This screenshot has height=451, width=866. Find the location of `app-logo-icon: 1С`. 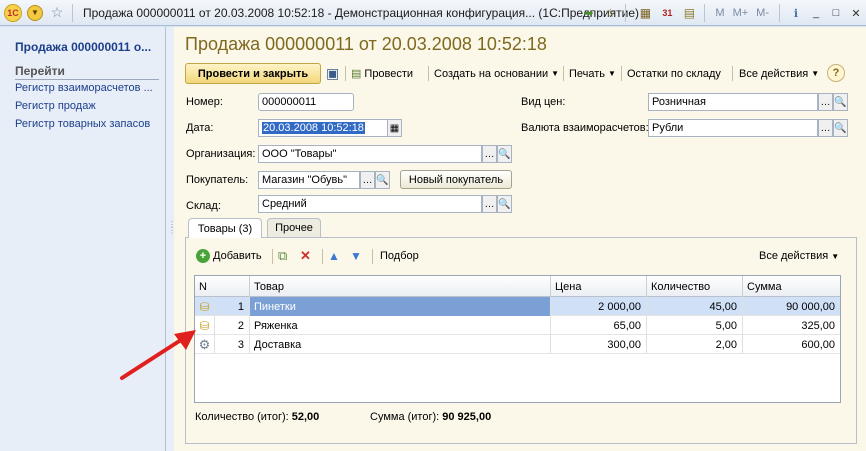

app-logo-icon: 1С is located at coordinates (13, 12).